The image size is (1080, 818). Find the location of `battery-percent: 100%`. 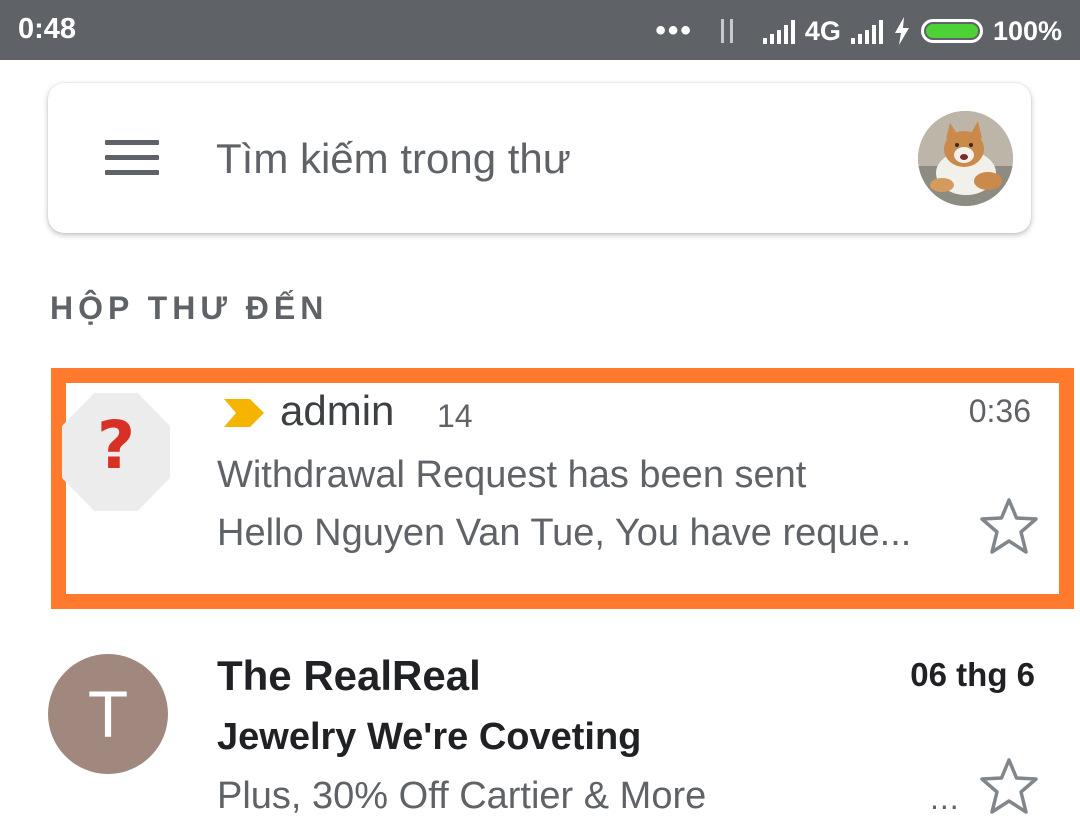

battery-percent: 100% is located at coordinates (1027, 30).